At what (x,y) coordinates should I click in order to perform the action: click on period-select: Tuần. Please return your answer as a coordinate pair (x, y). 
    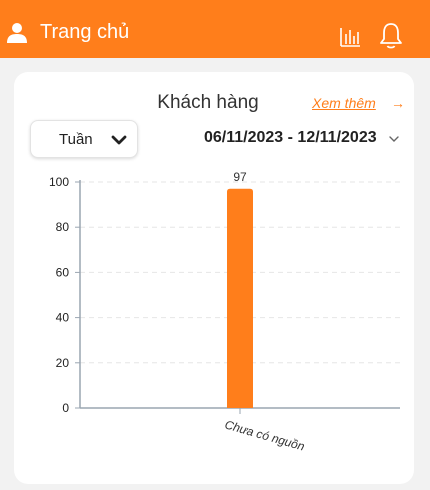
    Looking at the image, I should click on (84, 139).